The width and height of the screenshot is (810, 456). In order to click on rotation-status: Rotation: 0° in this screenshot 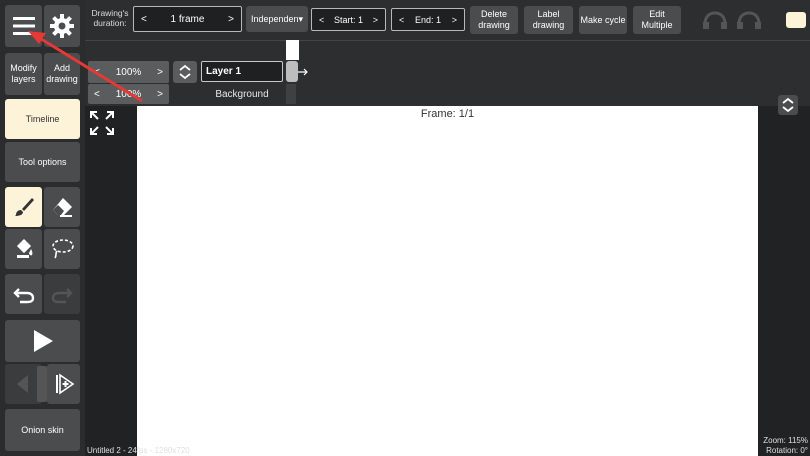, I will do `click(787, 450)`.